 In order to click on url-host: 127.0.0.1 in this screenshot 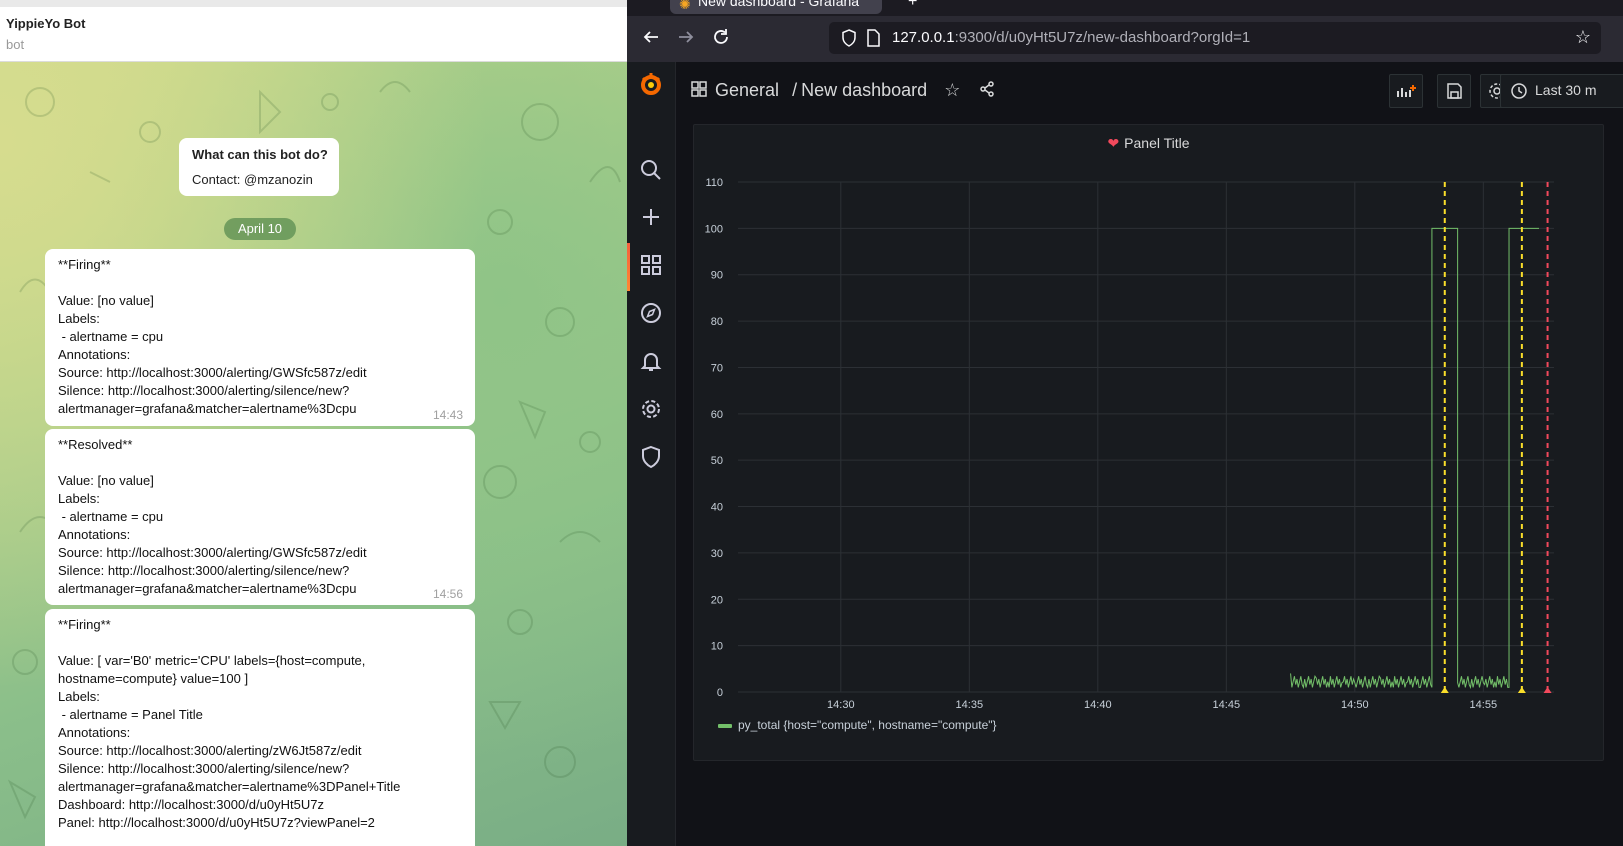, I will do `click(923, 37)`.